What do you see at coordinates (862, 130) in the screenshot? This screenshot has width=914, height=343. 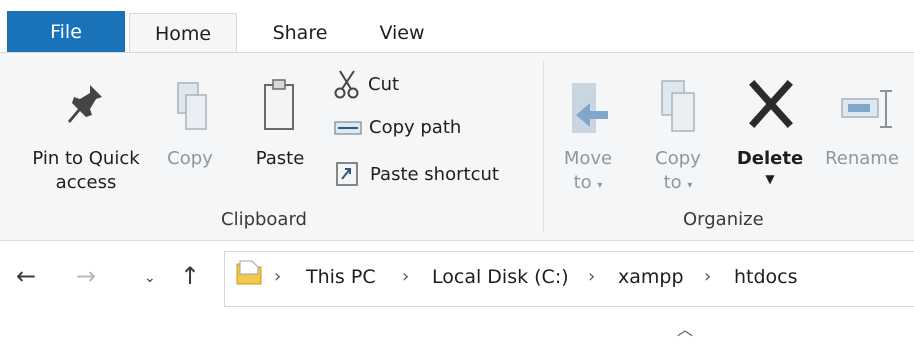 I see `rename-button: Rename` at bounding box center [862, 130].